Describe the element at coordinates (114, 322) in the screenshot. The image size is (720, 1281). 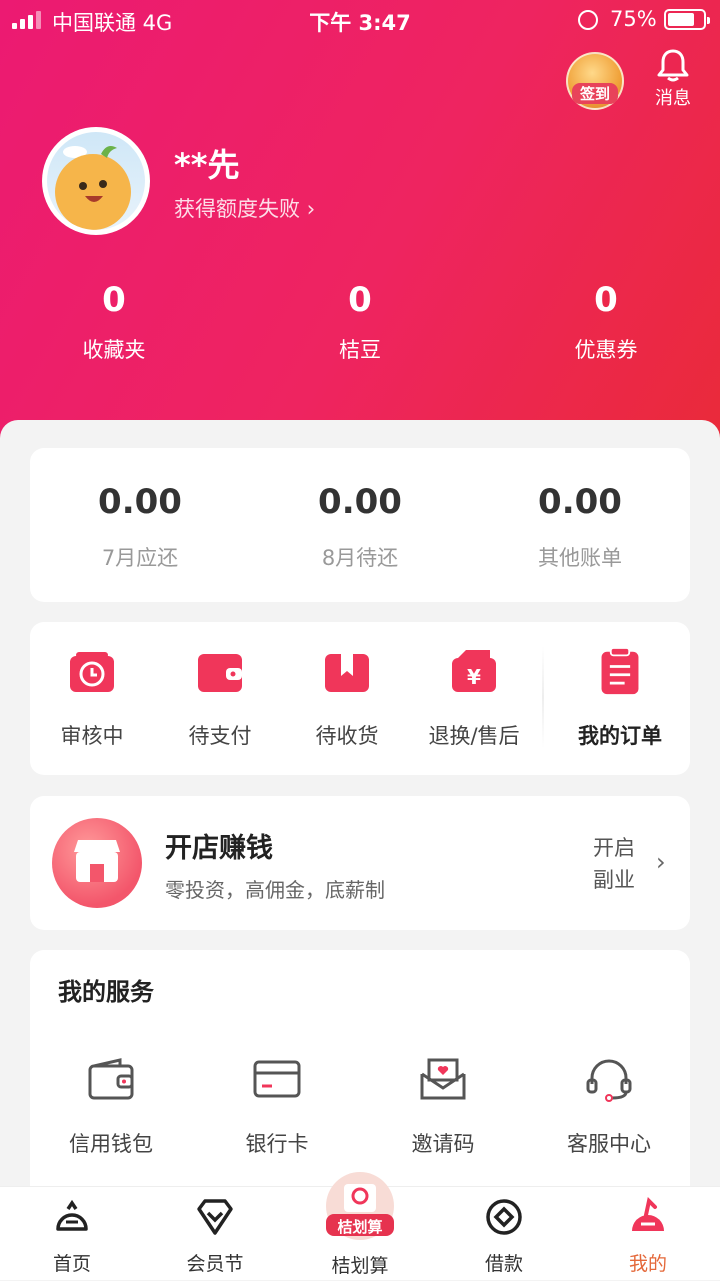
I see `stat-favorites: 0 收藏夹` at that location.